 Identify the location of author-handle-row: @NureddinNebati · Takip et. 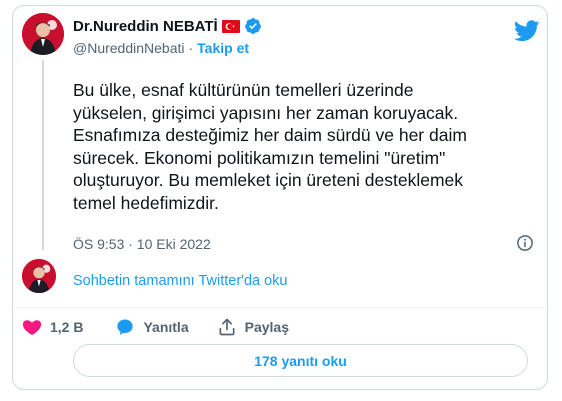
(161, 48).